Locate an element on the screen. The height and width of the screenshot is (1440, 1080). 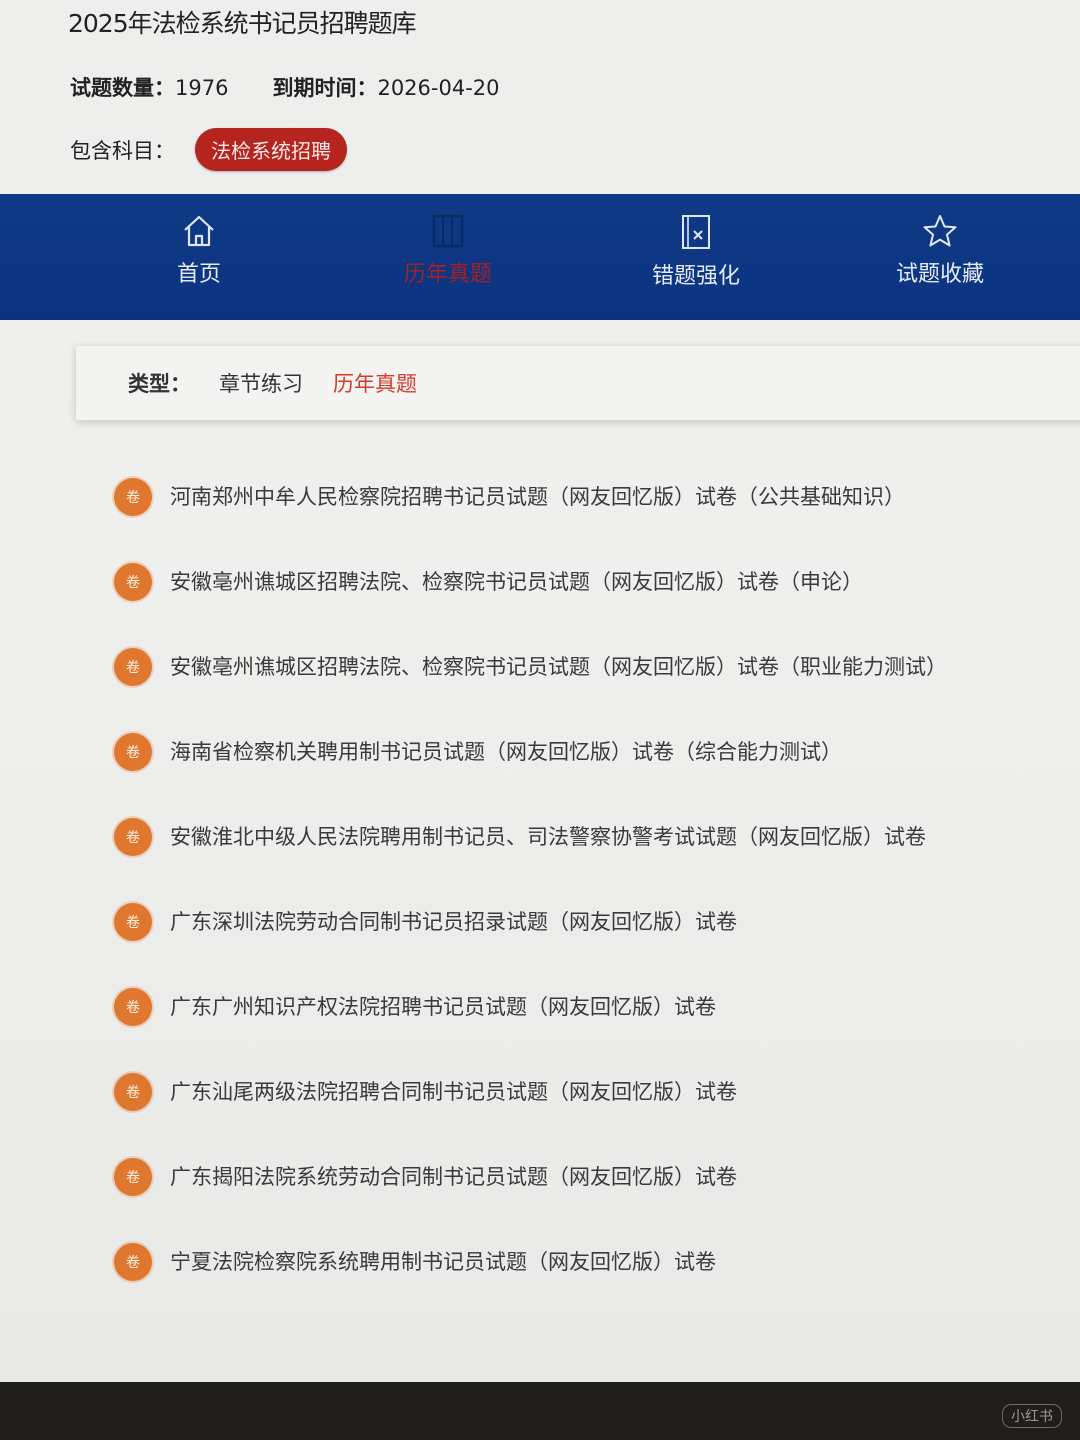
exam-title: 海南省检察机关聘用制书记员试题（网友回忆版）试卷（综合能力测试） is located at coordinates (506, 752).